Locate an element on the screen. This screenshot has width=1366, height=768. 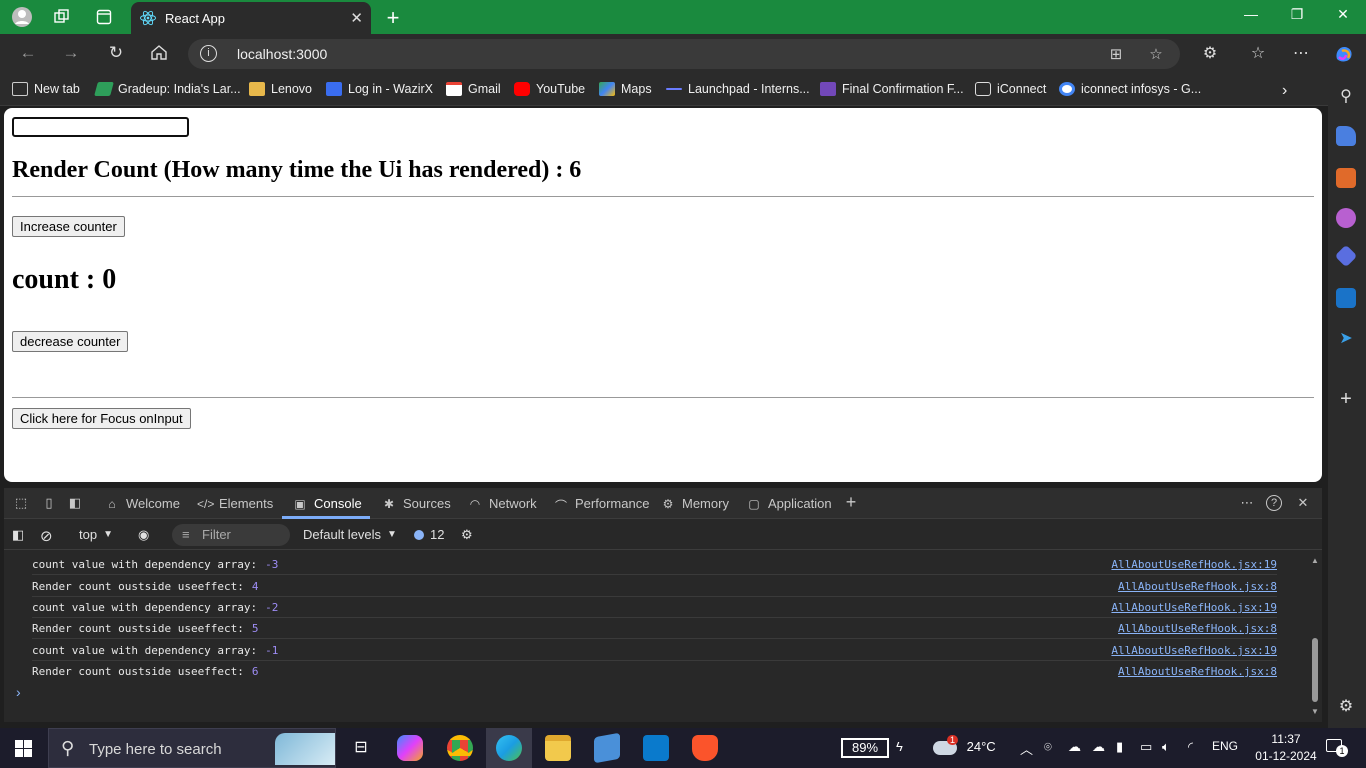
window-close-icon: ✕ is located at coordinates (1343, 14).